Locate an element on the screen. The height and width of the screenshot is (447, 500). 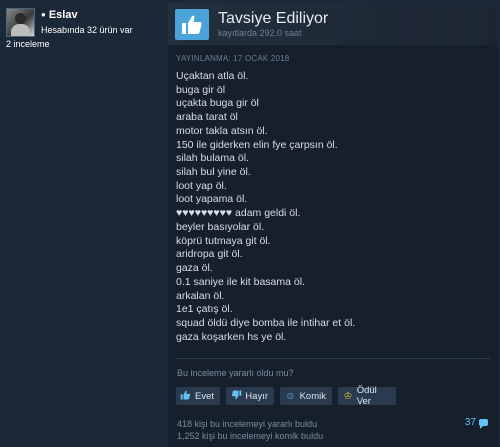
helpful-count: 418 kişi bu incelemeyi yararlı buldu is located at coordinates (247, 424).